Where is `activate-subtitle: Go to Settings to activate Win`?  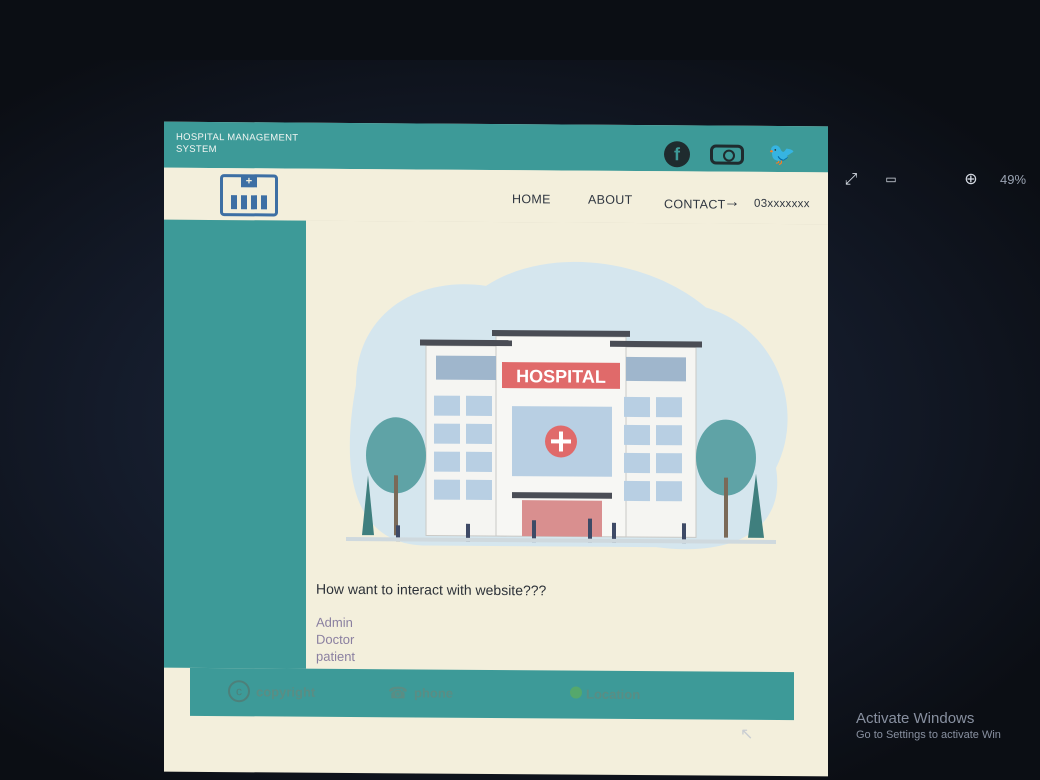 activate-subtitle: Go to Settings to activate Win is located at coordinates (928, 735).